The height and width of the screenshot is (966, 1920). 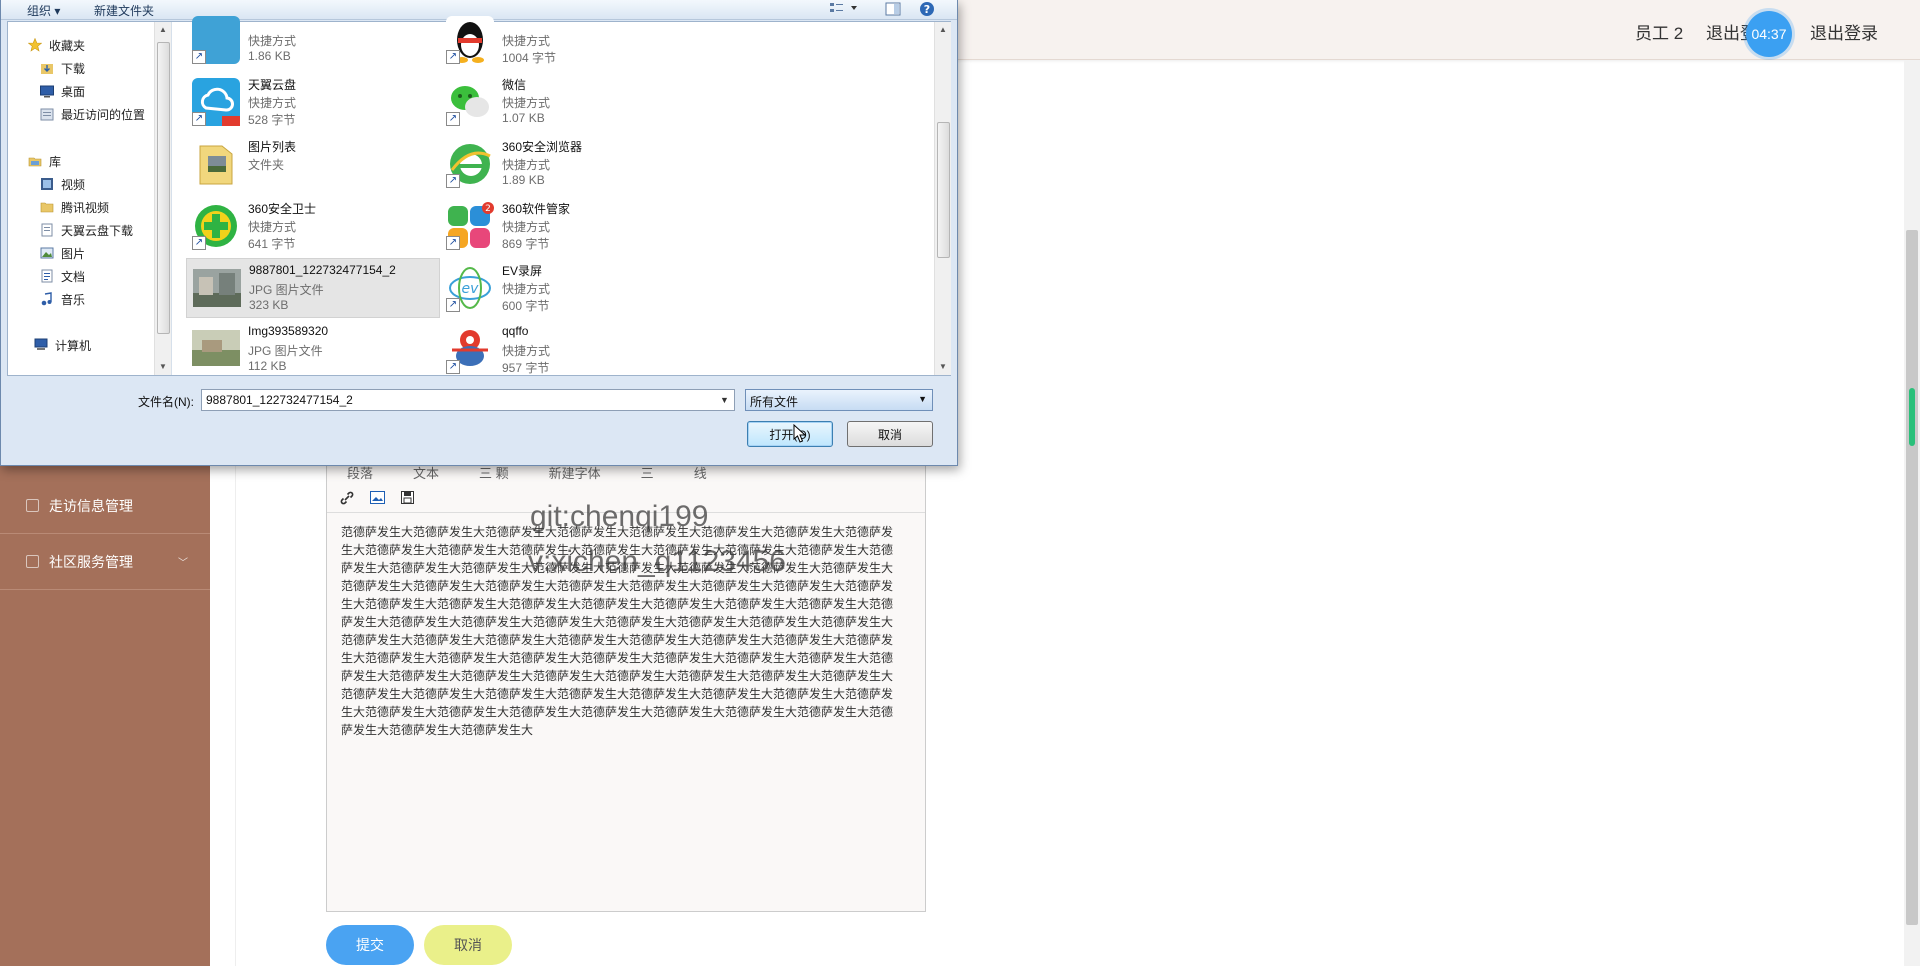 I want to click on nav-computer: 计算机, so click(x=62, y=345).